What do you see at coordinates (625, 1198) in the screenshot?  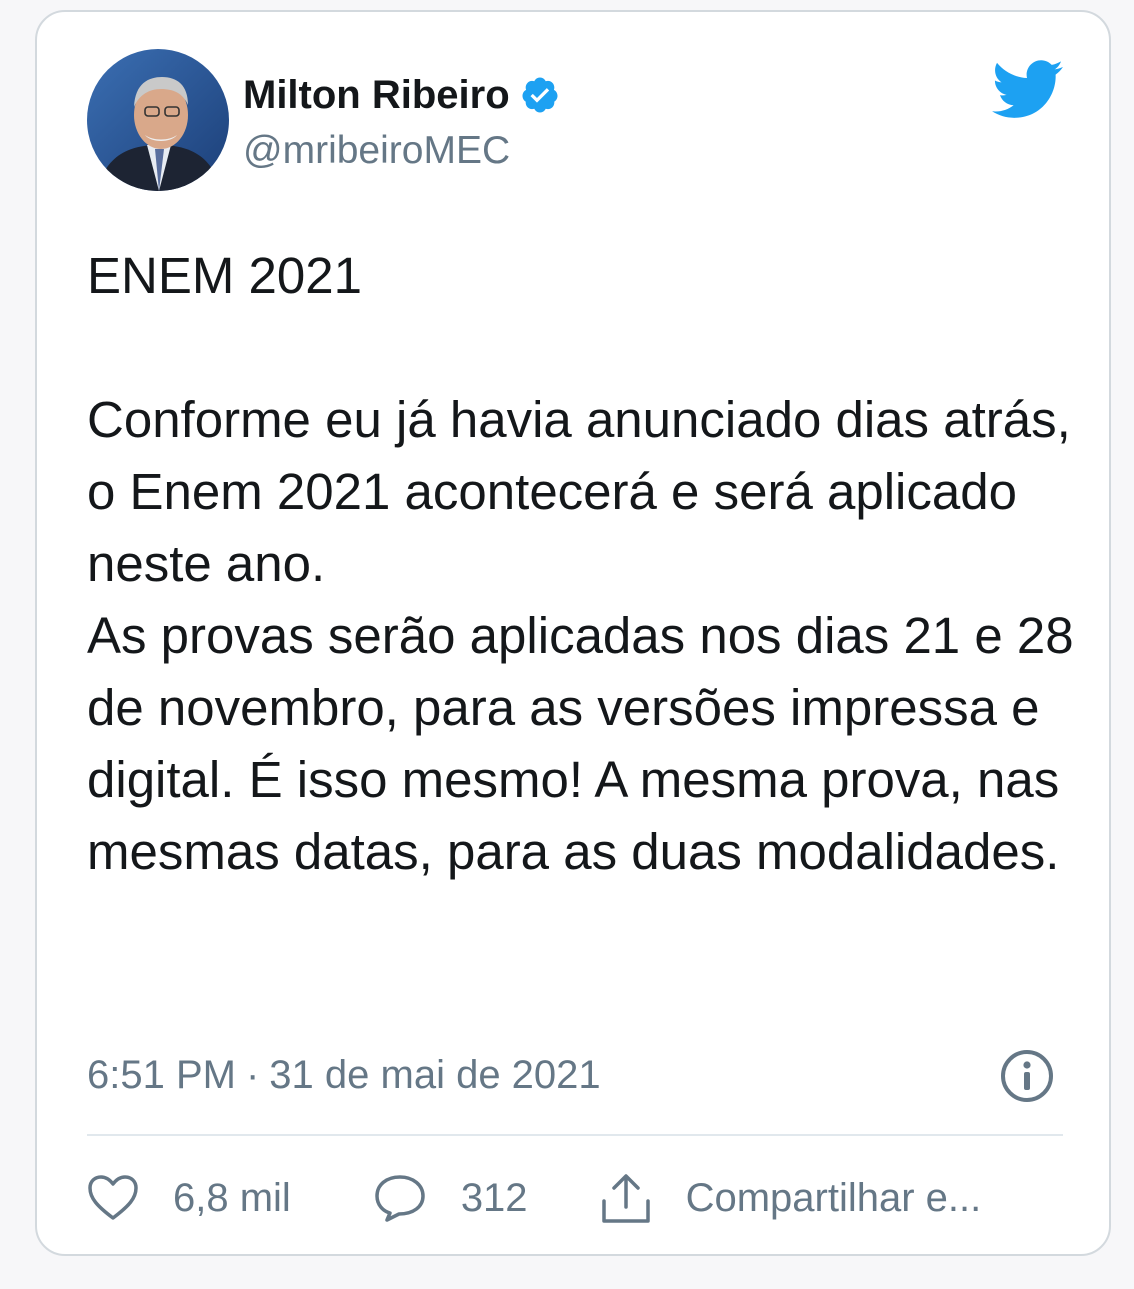 I see `share-icon` at bounding box center [625, 1198].